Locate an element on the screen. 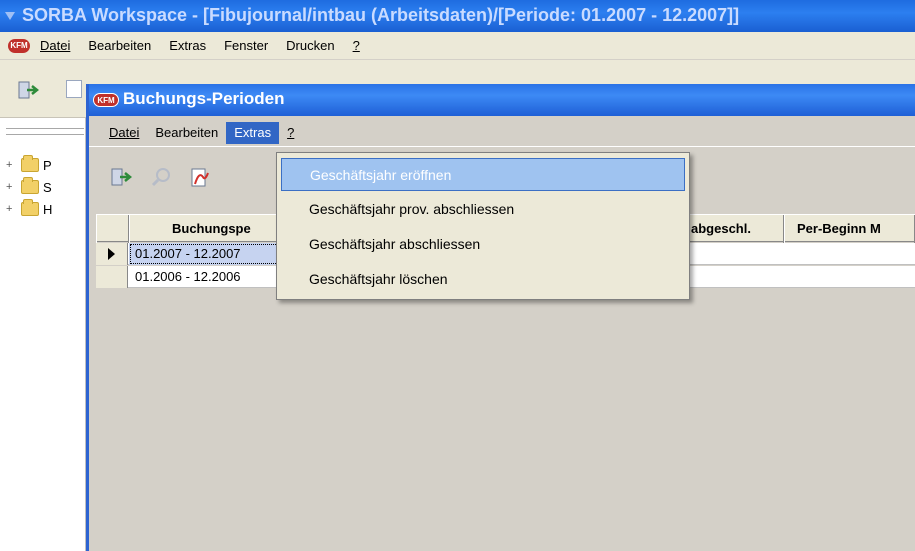  document-icon is located at coordinates (74, 89).